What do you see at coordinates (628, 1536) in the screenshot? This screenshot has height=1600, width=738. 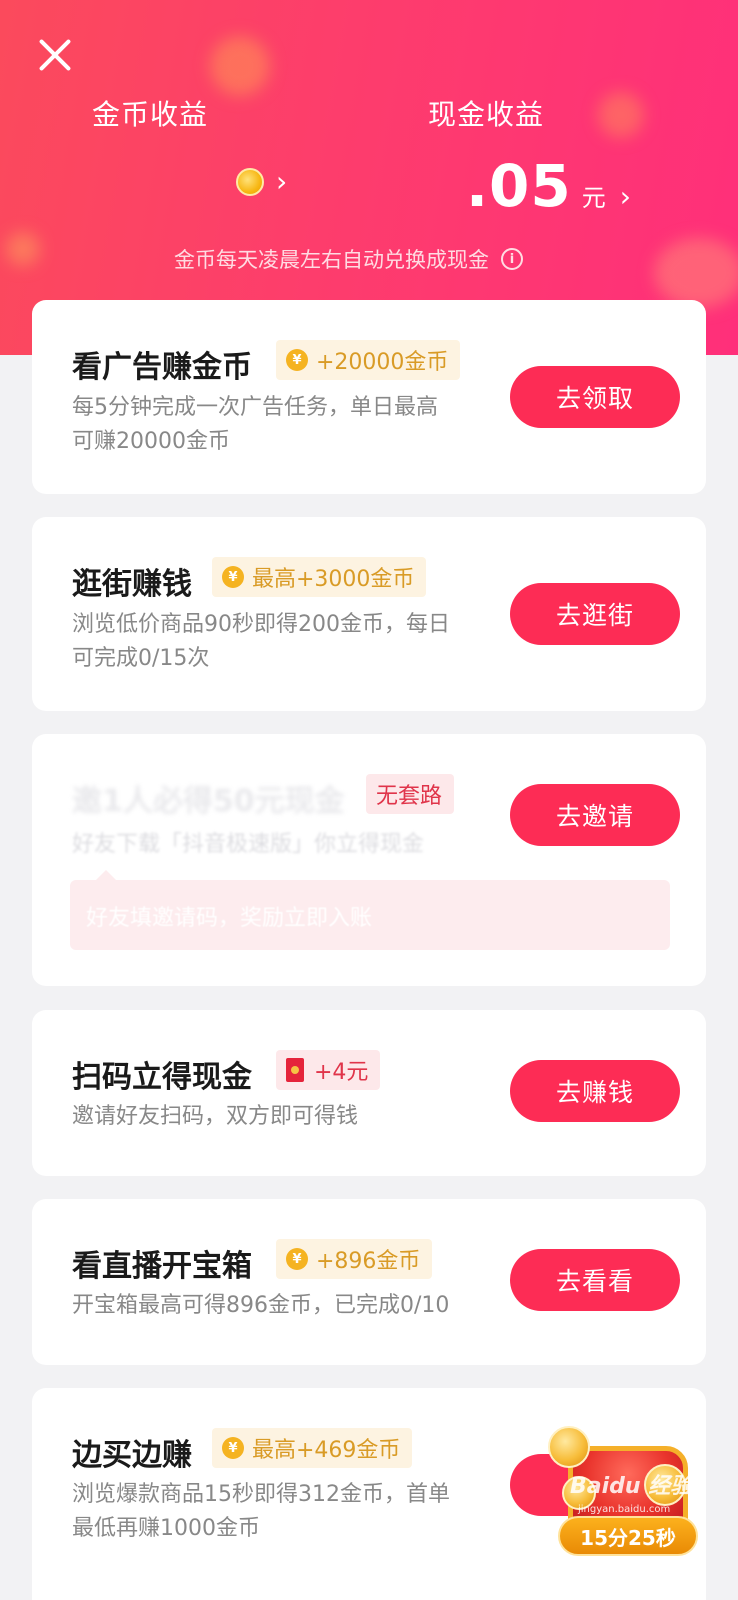 I see `chest-timer: 15分25秒` at bounding box center [628, 1536].